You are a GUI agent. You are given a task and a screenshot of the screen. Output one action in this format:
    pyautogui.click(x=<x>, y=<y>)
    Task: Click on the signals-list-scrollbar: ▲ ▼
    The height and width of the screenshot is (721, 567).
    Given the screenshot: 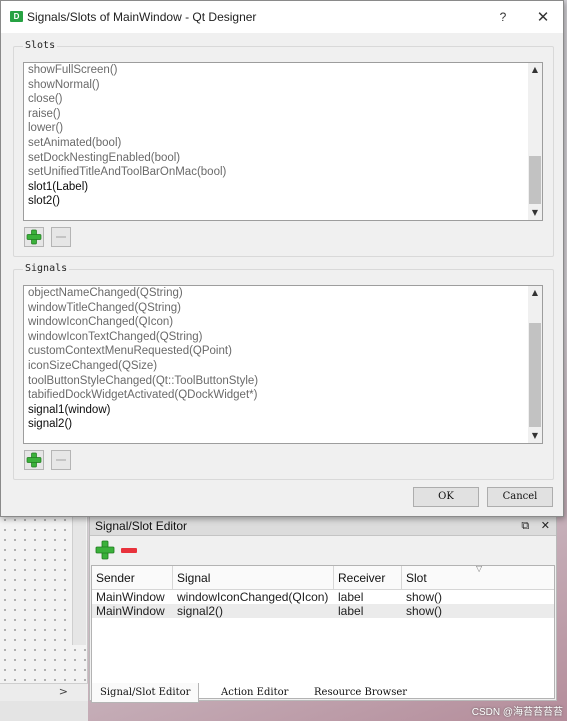 What is the action you would take?
    pyautogui.click(x=535, y=364)
    